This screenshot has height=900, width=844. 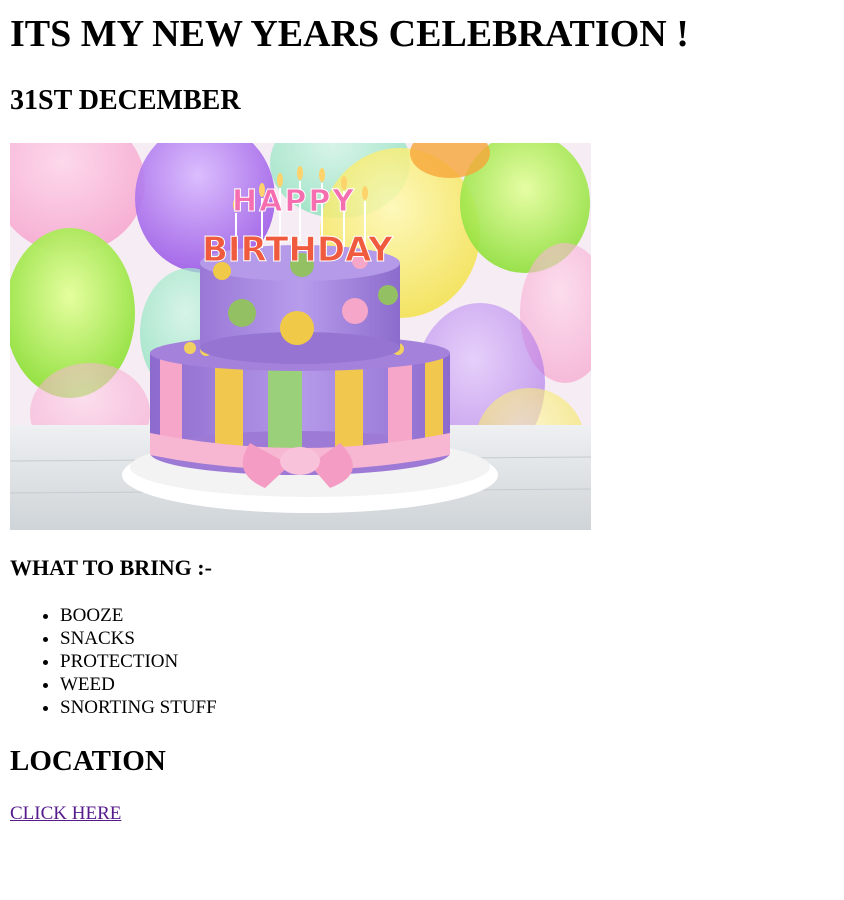 What do you see at coordinates (294, 201) in the screenshot?
I see `cake-text-happy: HAPPY` at bounding box center [294, 201].